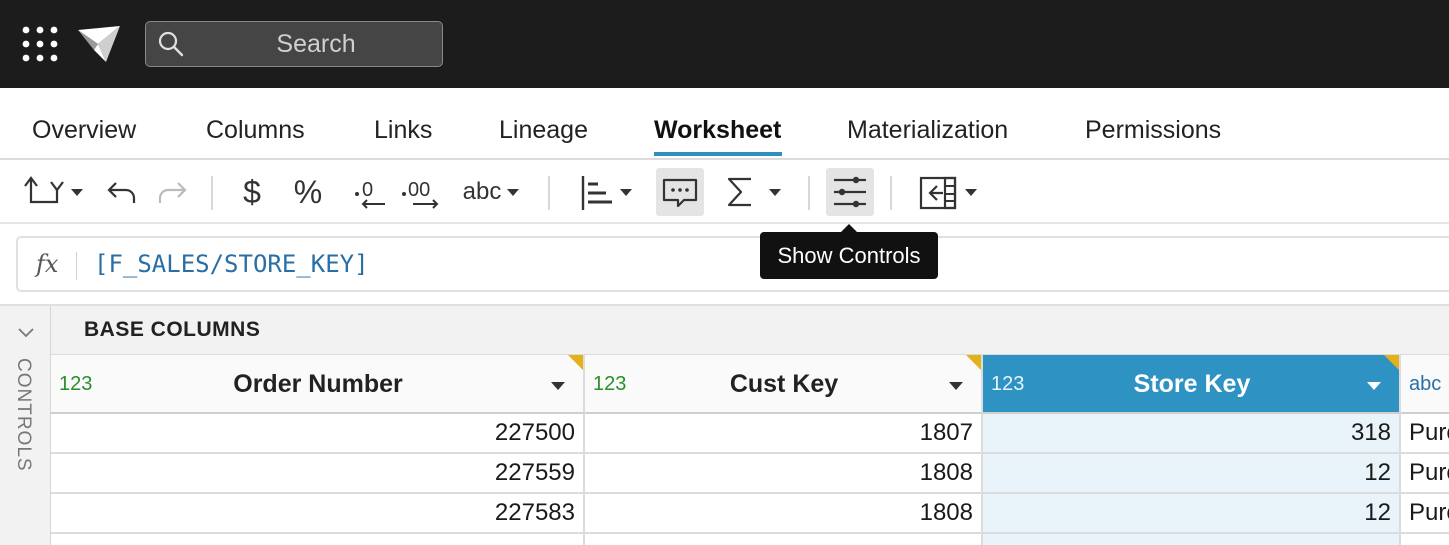 Image resolution: width=1449 pixels, height=545 pixels. I want to click on search-input, so click(316, 44).